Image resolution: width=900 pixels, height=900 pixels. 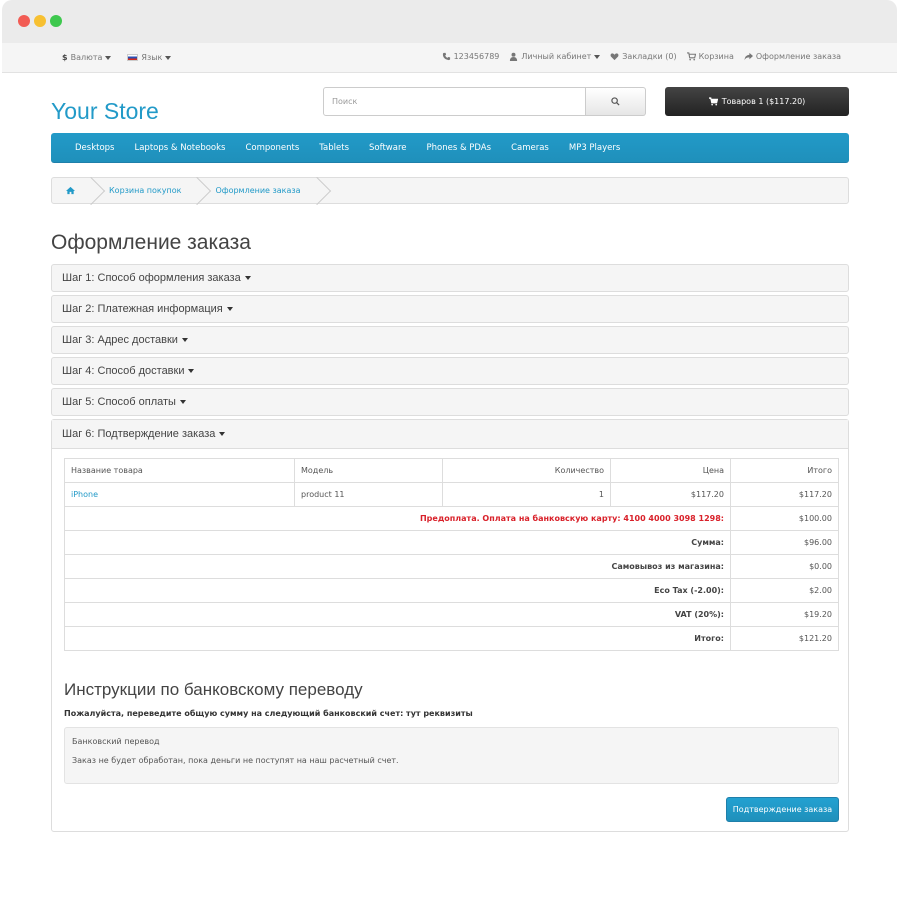 I want to click on totals-value: $121.20, so click(x=784, y=638).